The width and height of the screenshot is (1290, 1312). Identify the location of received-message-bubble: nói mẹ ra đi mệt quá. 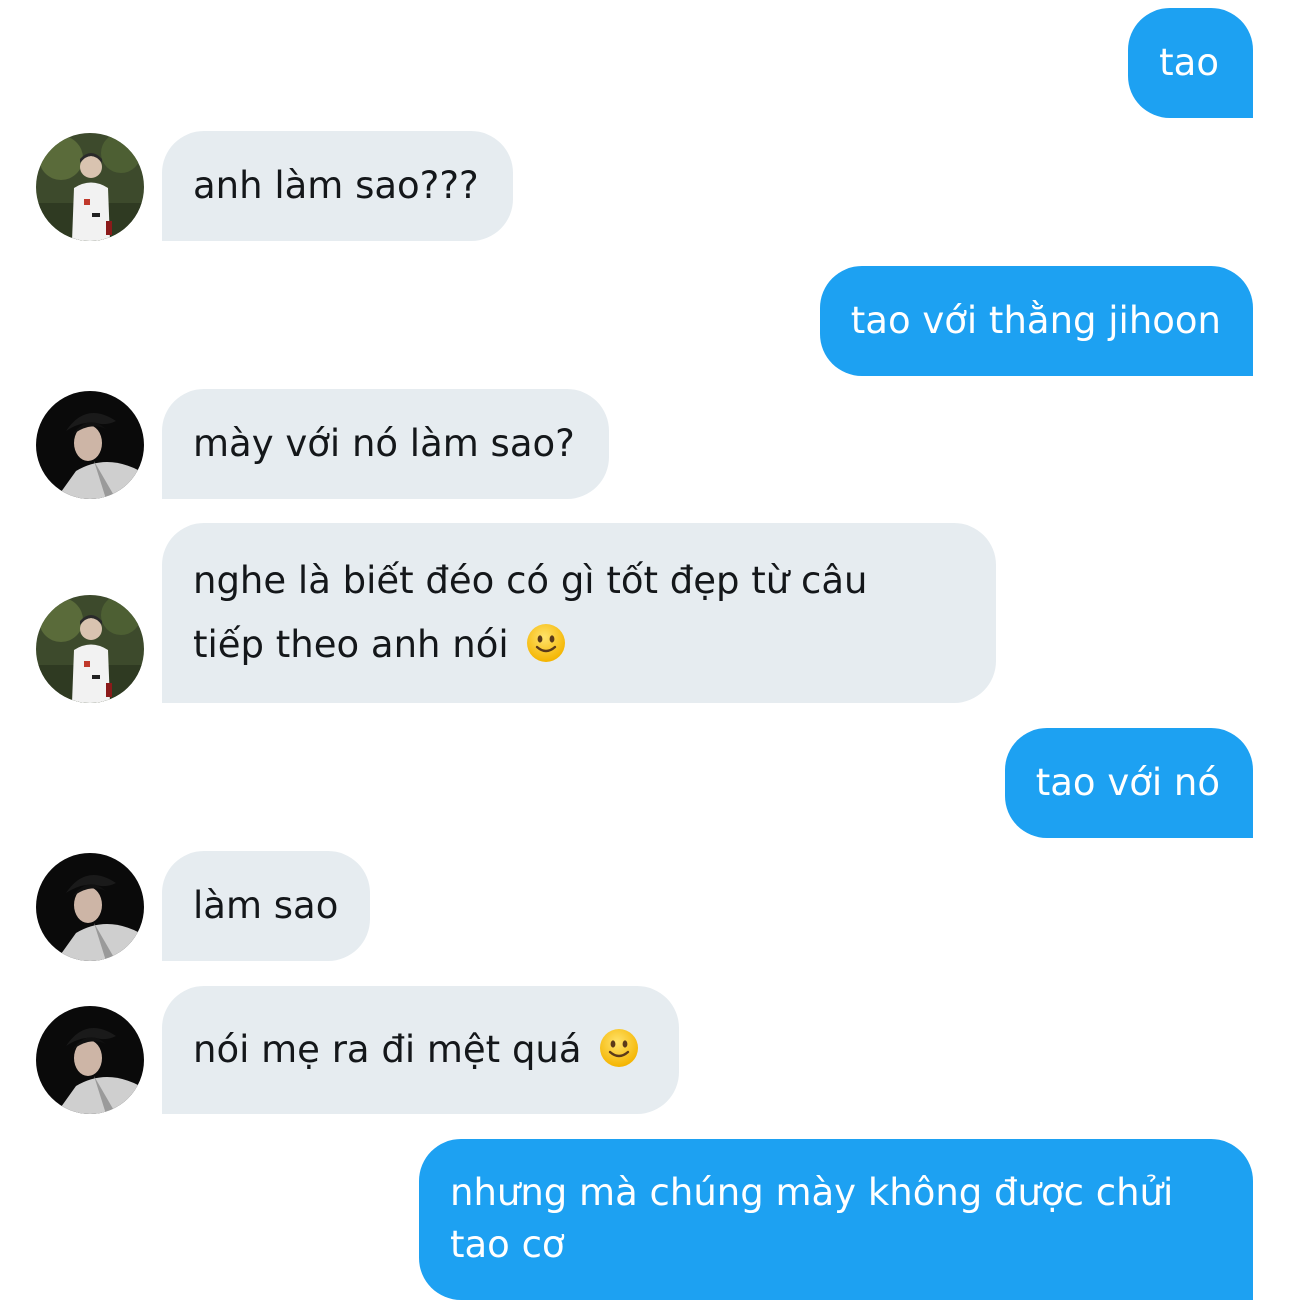
(421, 1050).